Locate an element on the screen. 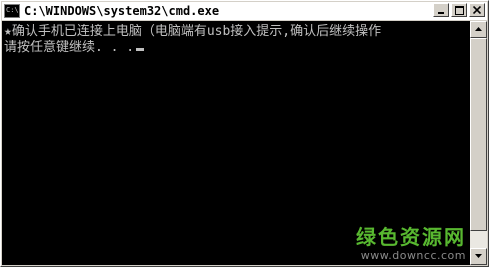 This screenshot has height=267, width=489. close-button is located at coordinates (477, 10).